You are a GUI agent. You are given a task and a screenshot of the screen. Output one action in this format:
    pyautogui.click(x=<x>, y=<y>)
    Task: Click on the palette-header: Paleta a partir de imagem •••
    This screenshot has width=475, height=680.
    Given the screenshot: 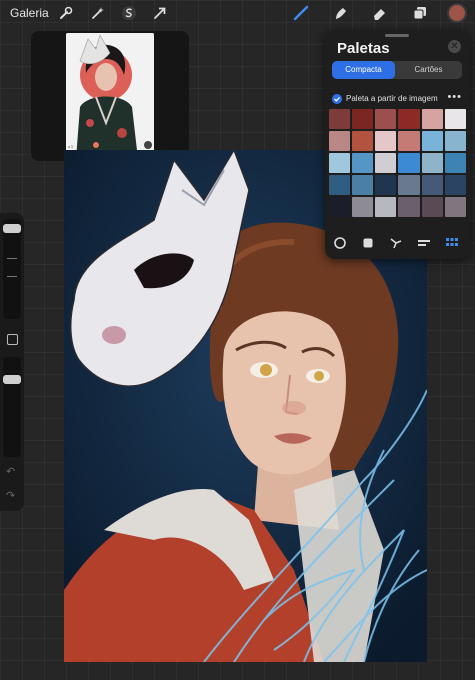 What is the action you would take?
    pyautogui.click(x=397, y=98)
    